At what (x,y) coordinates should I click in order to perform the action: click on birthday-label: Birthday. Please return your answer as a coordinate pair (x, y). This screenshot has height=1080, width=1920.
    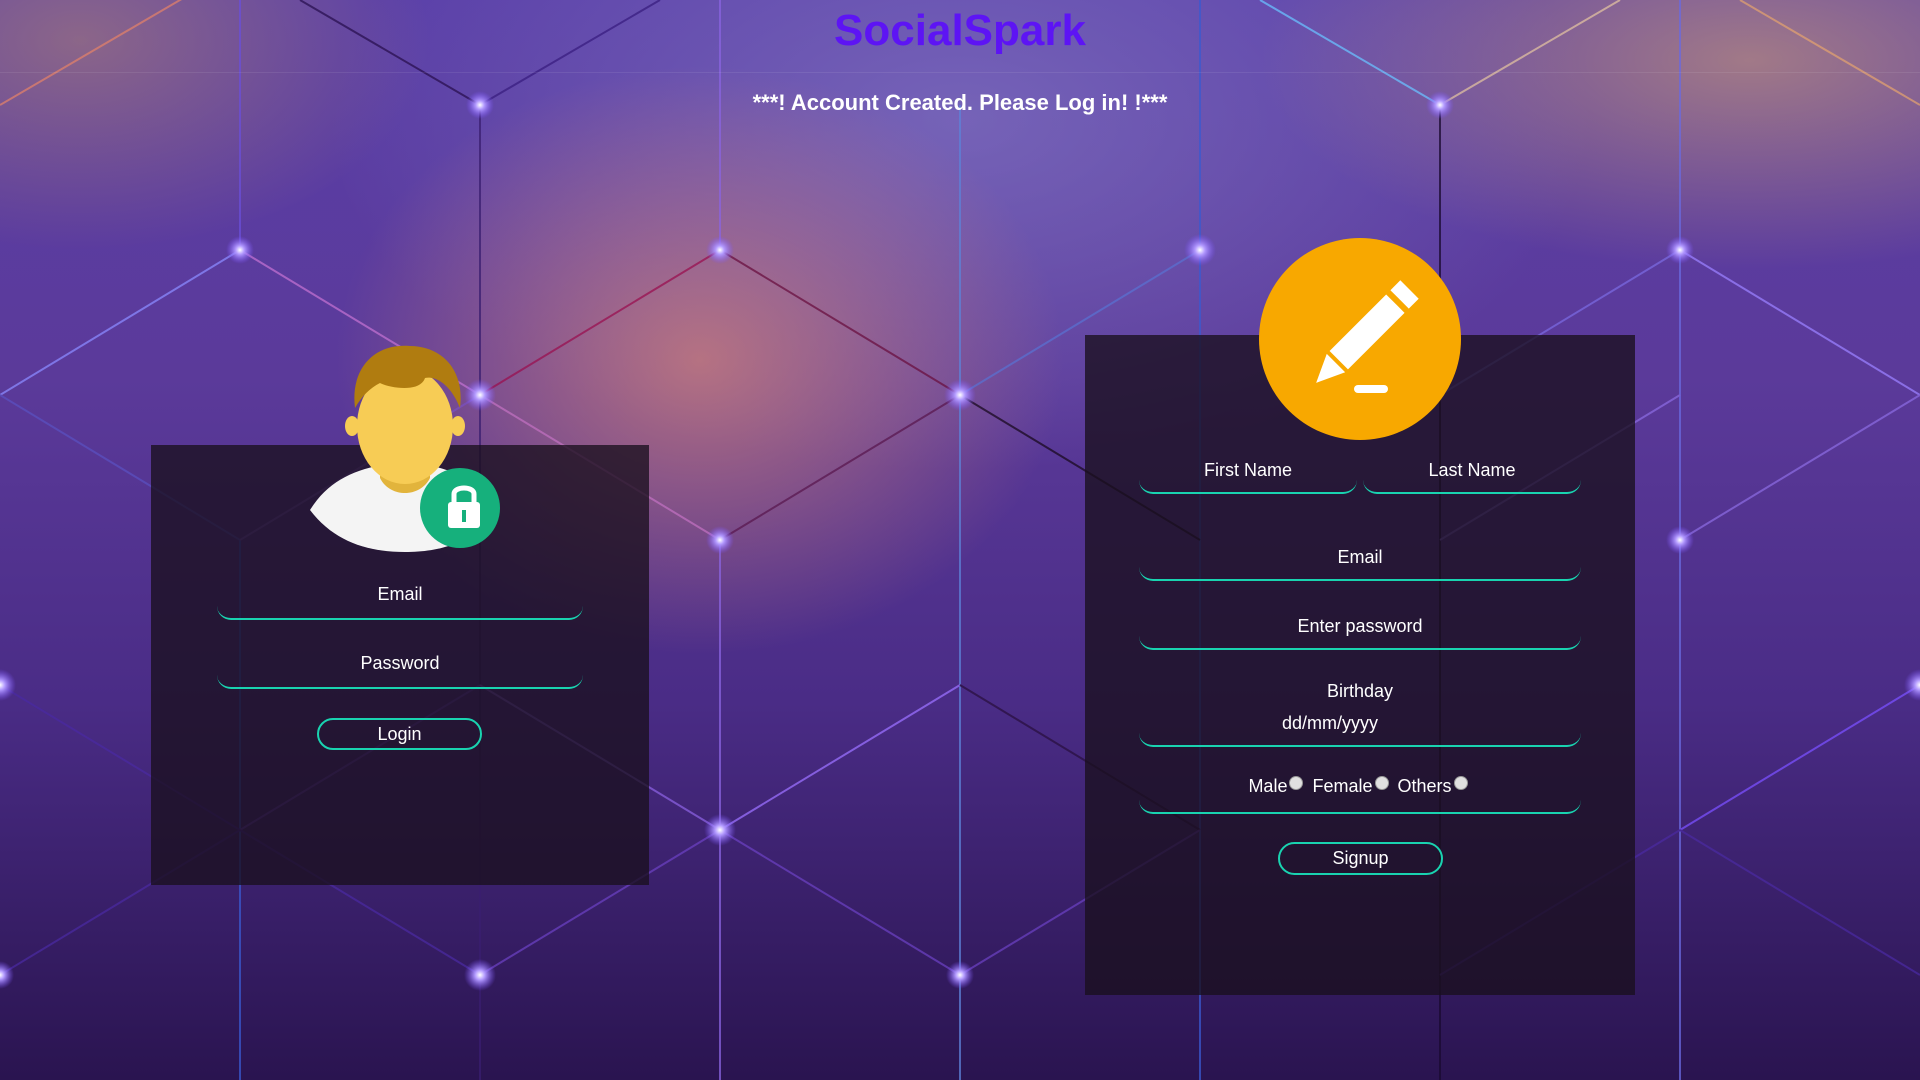
    Looking at the image, I should click on (1360, 691).